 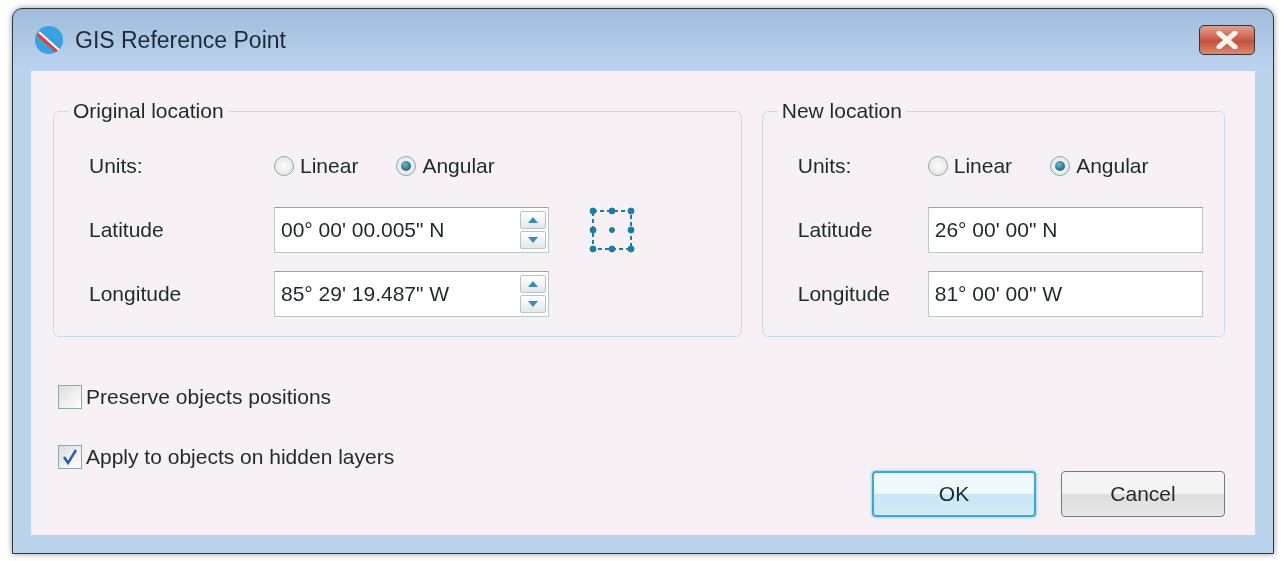 What do you see at coordinates (240, 457) in the screenshot?
I see `checkbox-label: Apply to objects on hidden layers` at bounding box center [240, 457].